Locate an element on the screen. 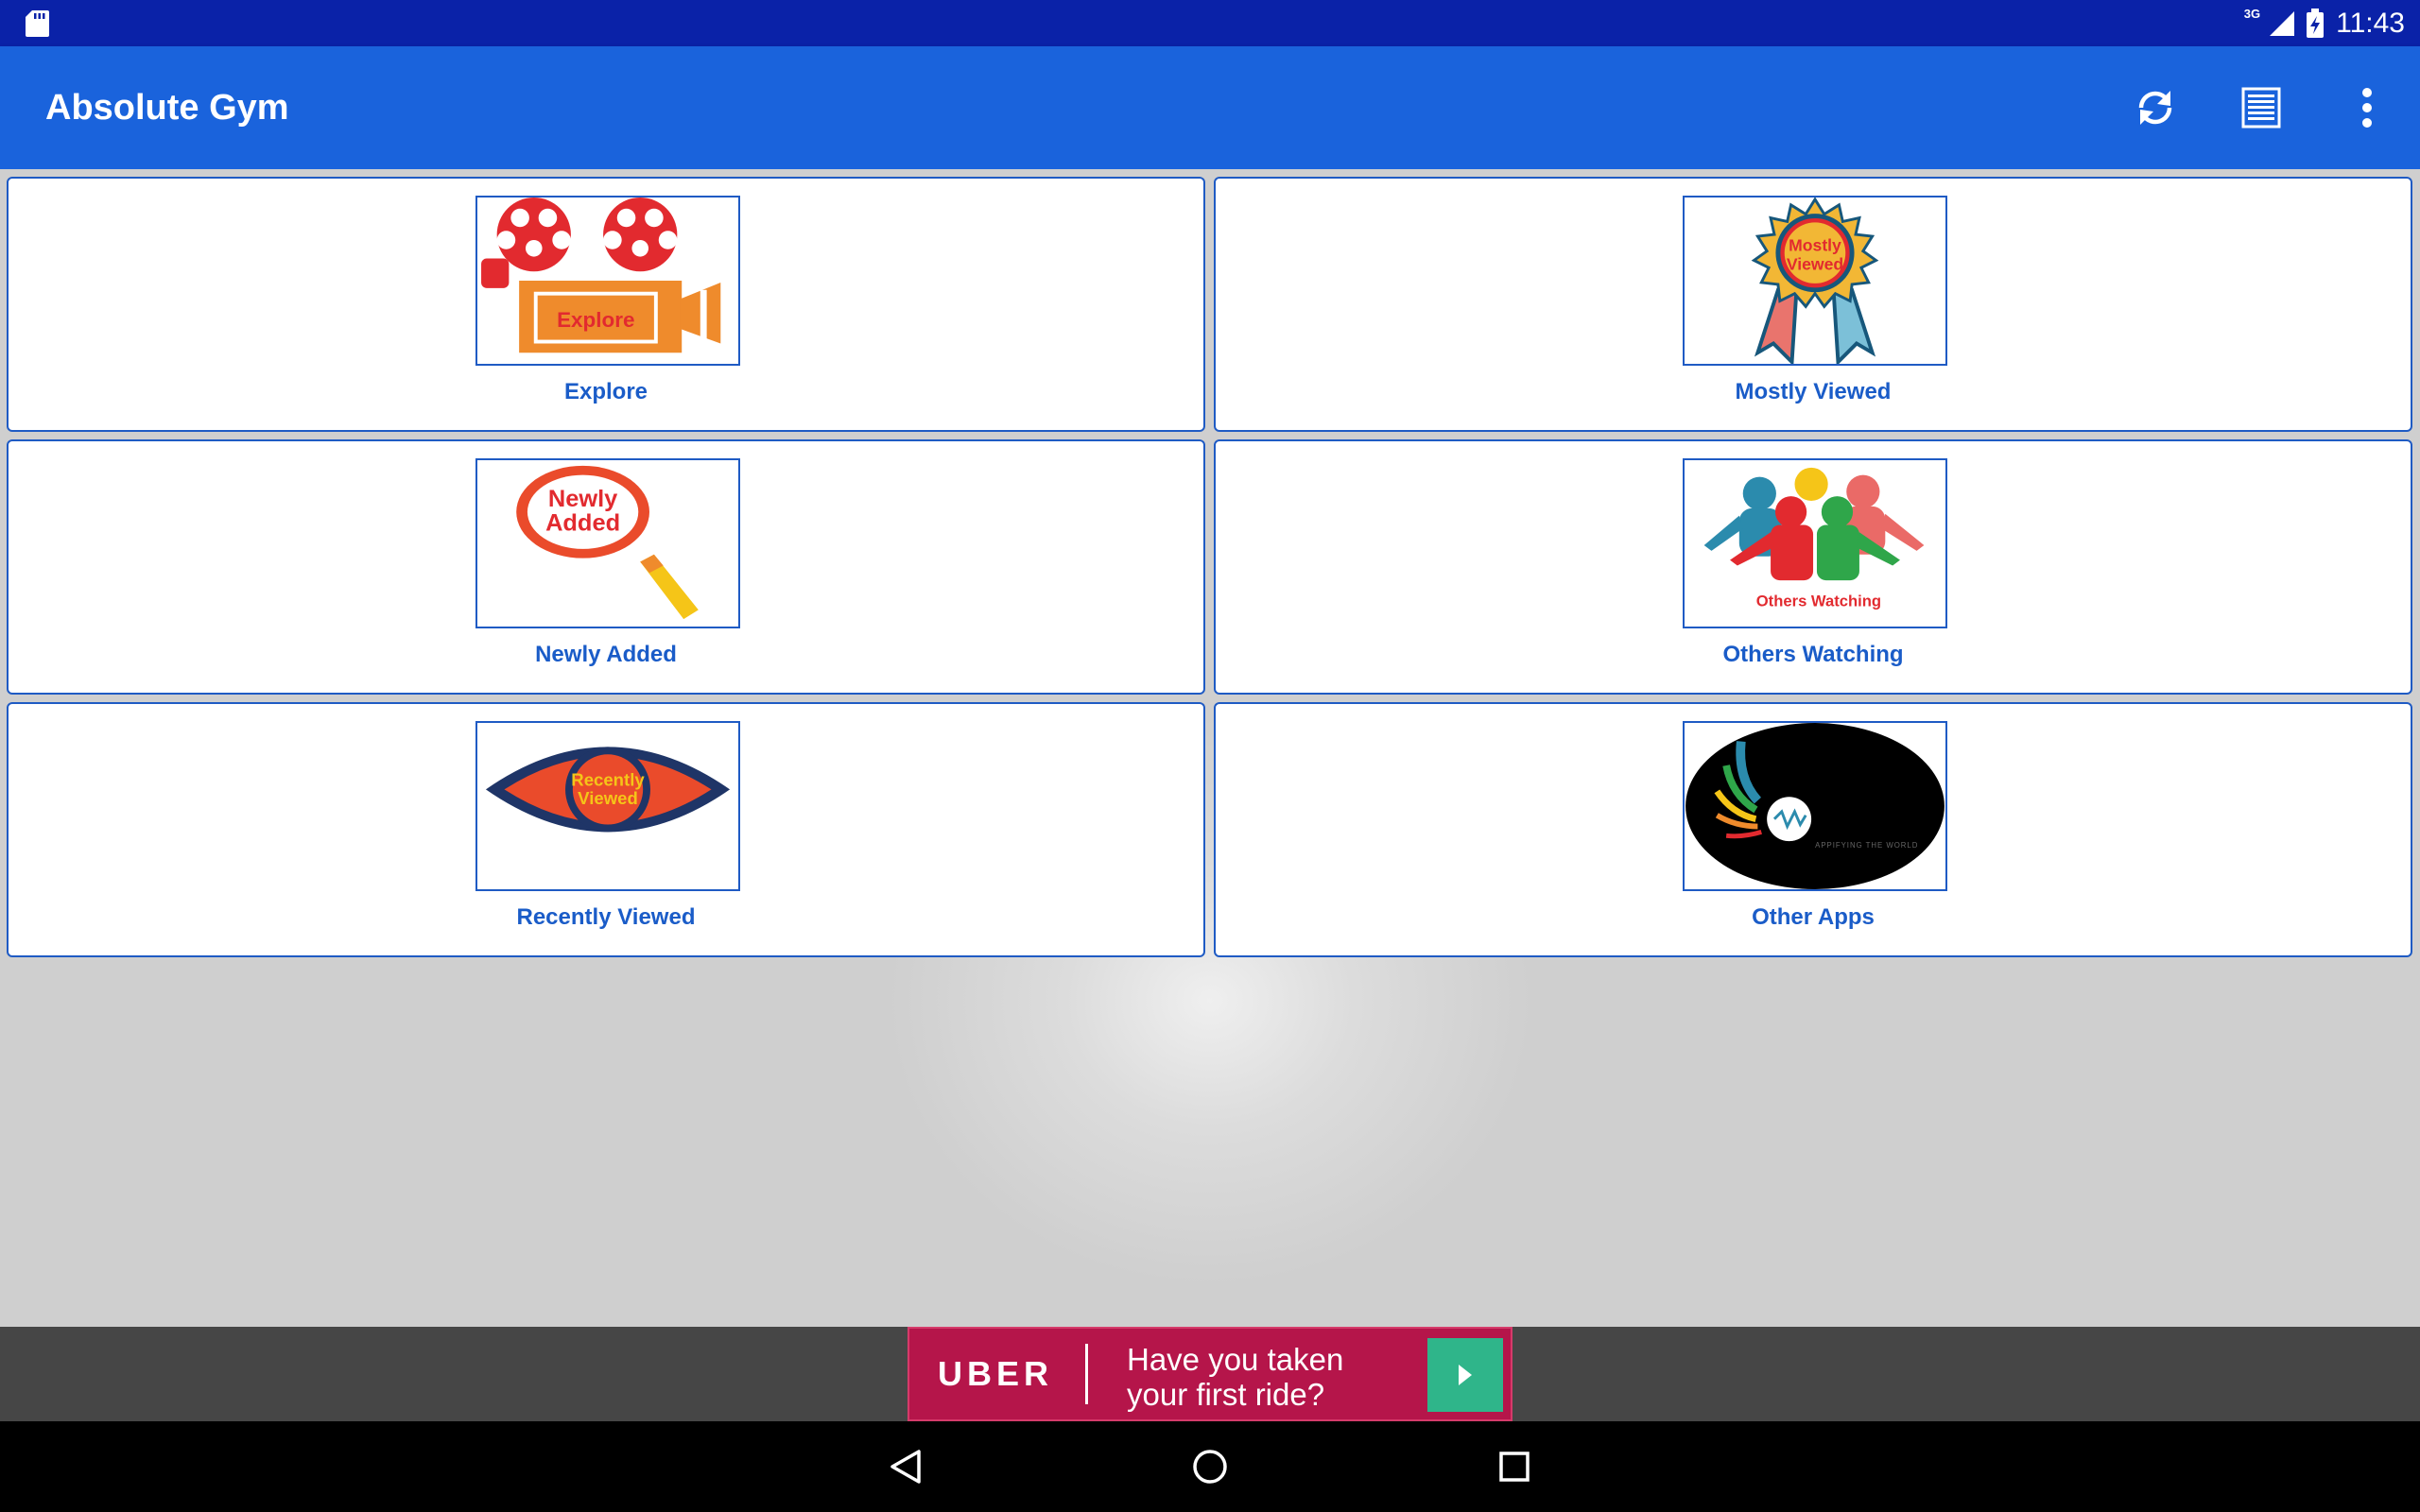 The image size is (2420, 1512). ad-banner: UBER Have you taken your first ride? is located at coordinates (1210, 1374).